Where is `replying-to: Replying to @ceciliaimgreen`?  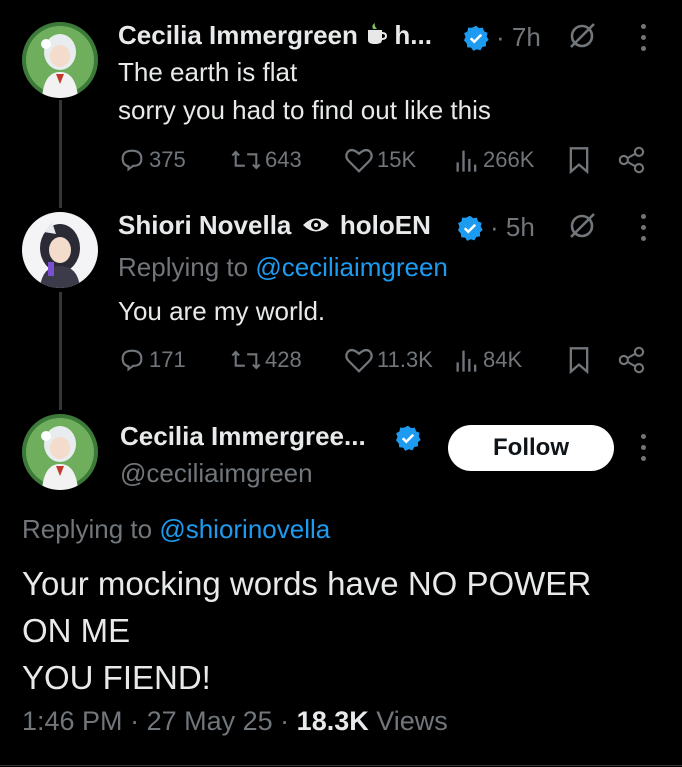 replying-to: Replying to @ceciliaimgreen is located at coordinates (283, 267).